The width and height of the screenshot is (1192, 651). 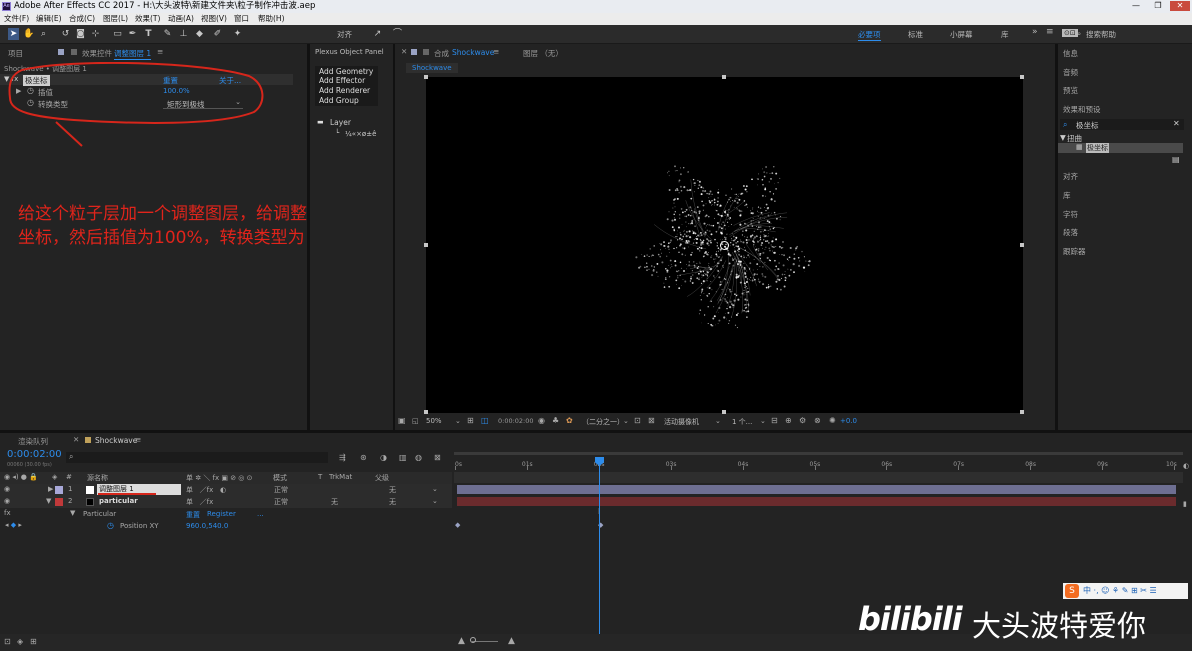 I want to click on comp-tab-label: 合成, so click(x=441, y=53).